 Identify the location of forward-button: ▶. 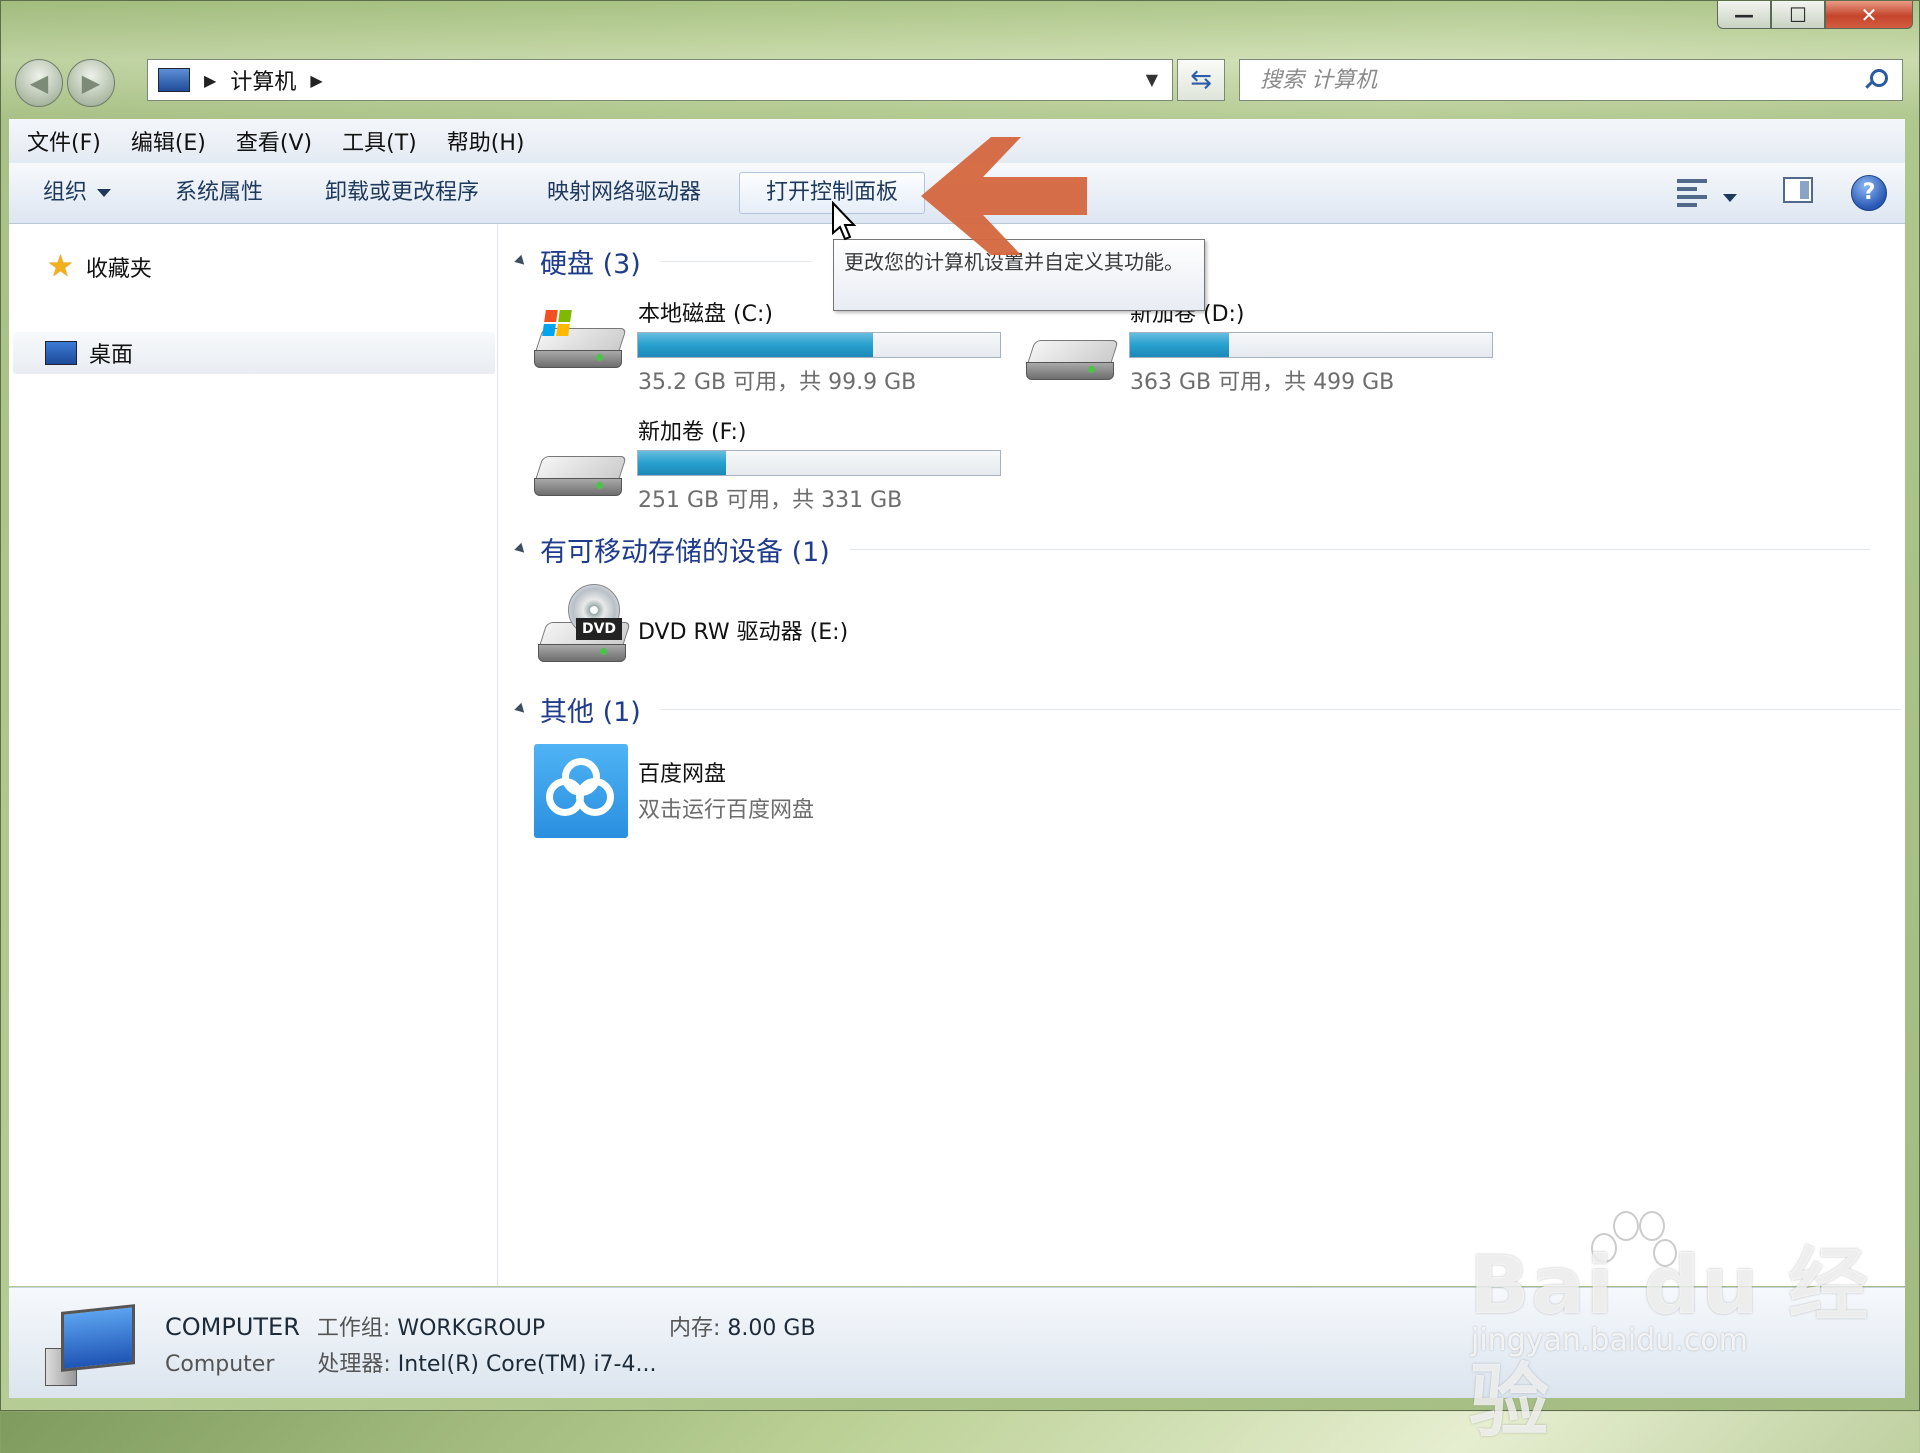
(91, 83).